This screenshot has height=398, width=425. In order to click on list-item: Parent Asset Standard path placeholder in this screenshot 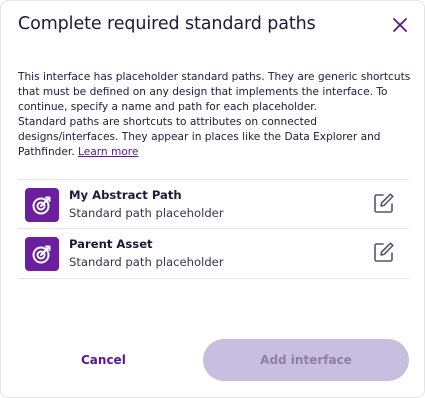, I will do `click(213, 254)`.